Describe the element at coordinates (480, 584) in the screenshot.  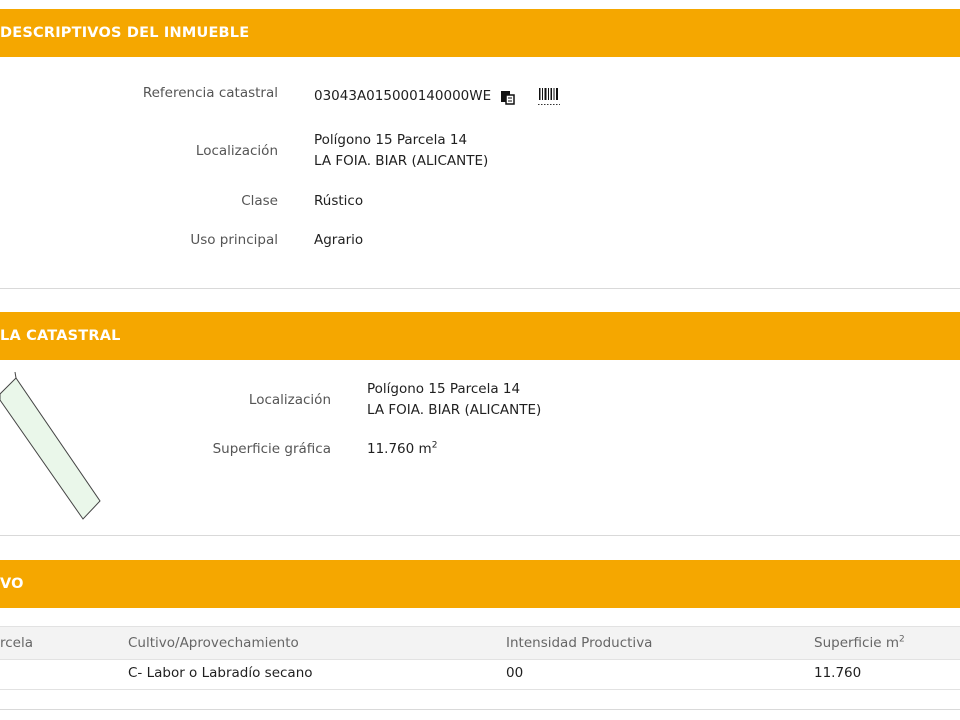
I see `section-header-cultivo: VO` at that location.